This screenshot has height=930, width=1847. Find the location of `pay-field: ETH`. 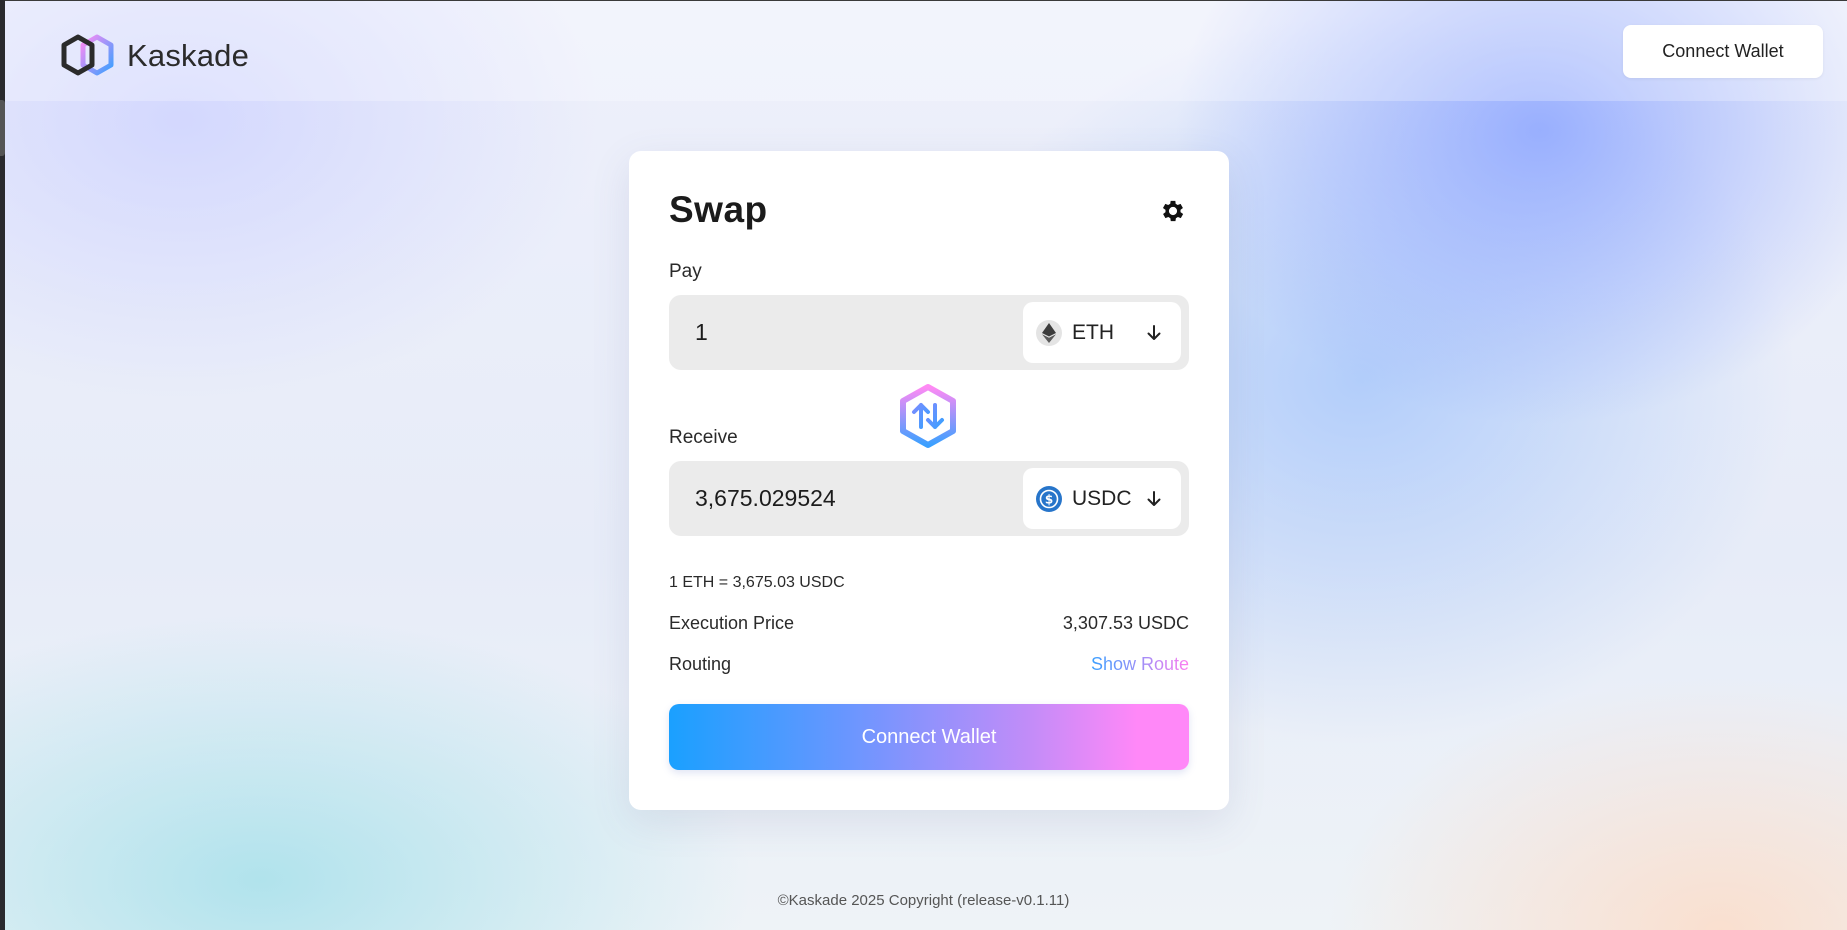

pay-field: ETH is located at coordinates (929, 332).